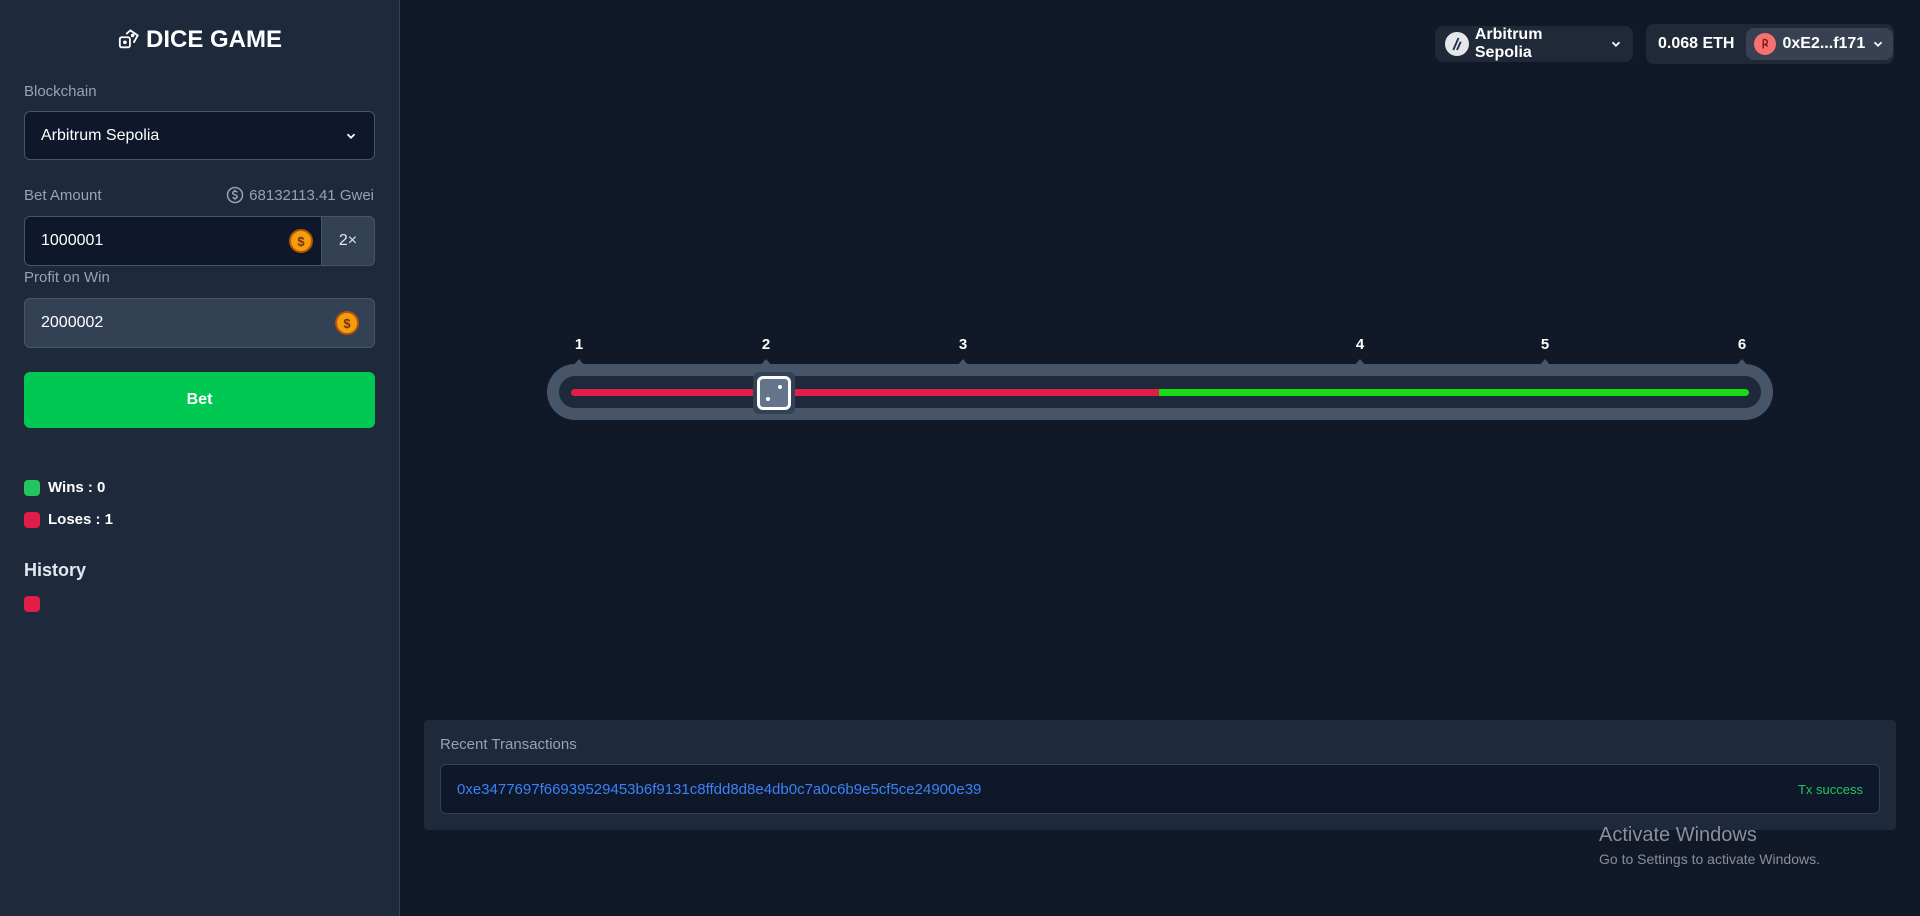 The width and height of the screenshot is (1920, 916). What do you see at coordinates (579, 344) in the screenshot?
I see `tick-label: 1` at bounding box center [579, 344].